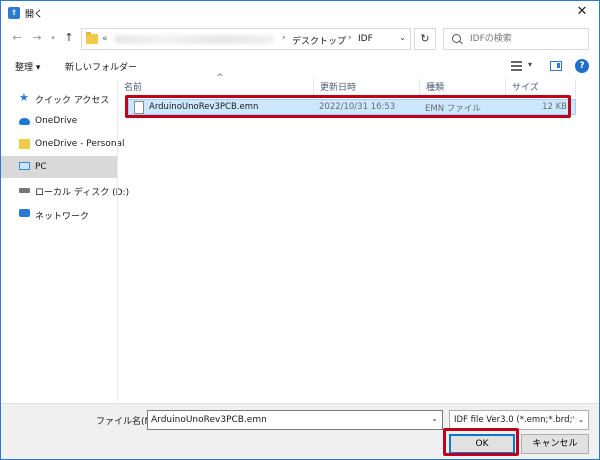 The image size is (600, 460). What do you see at coordinates (295, 420) in the screenshot?
I see `filename-input: ArduinoUnoRev3PCB.emn ⌄` at bounding box center [295, 420].